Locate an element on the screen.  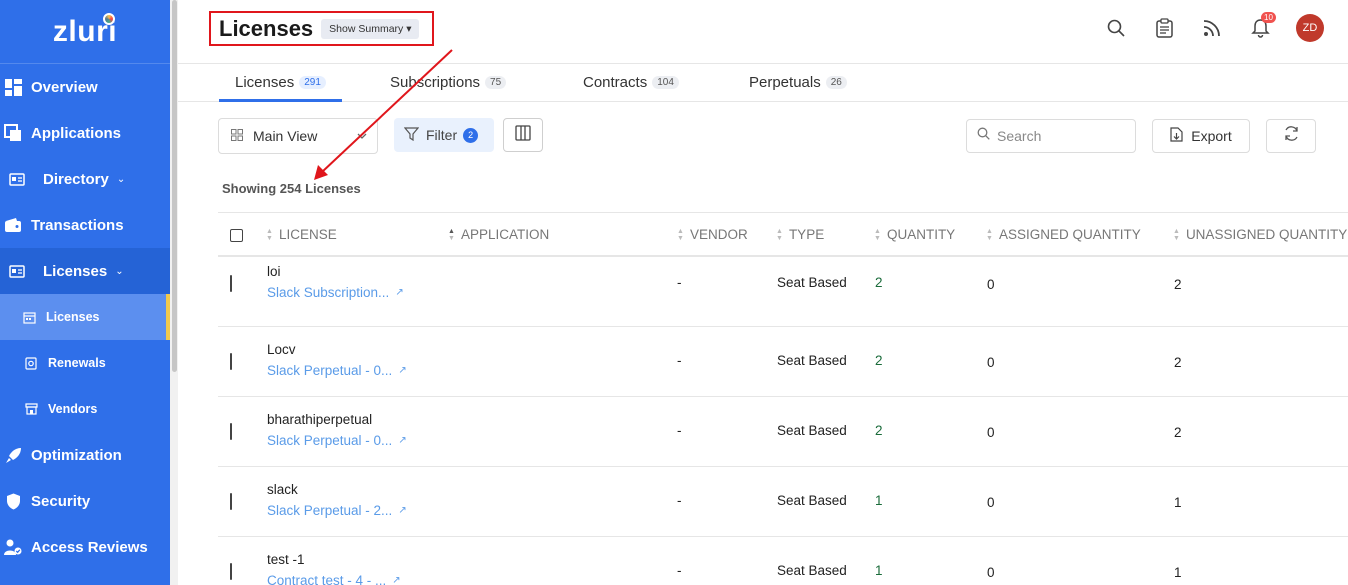
license-name: slack is located at coordinates (337, 489).